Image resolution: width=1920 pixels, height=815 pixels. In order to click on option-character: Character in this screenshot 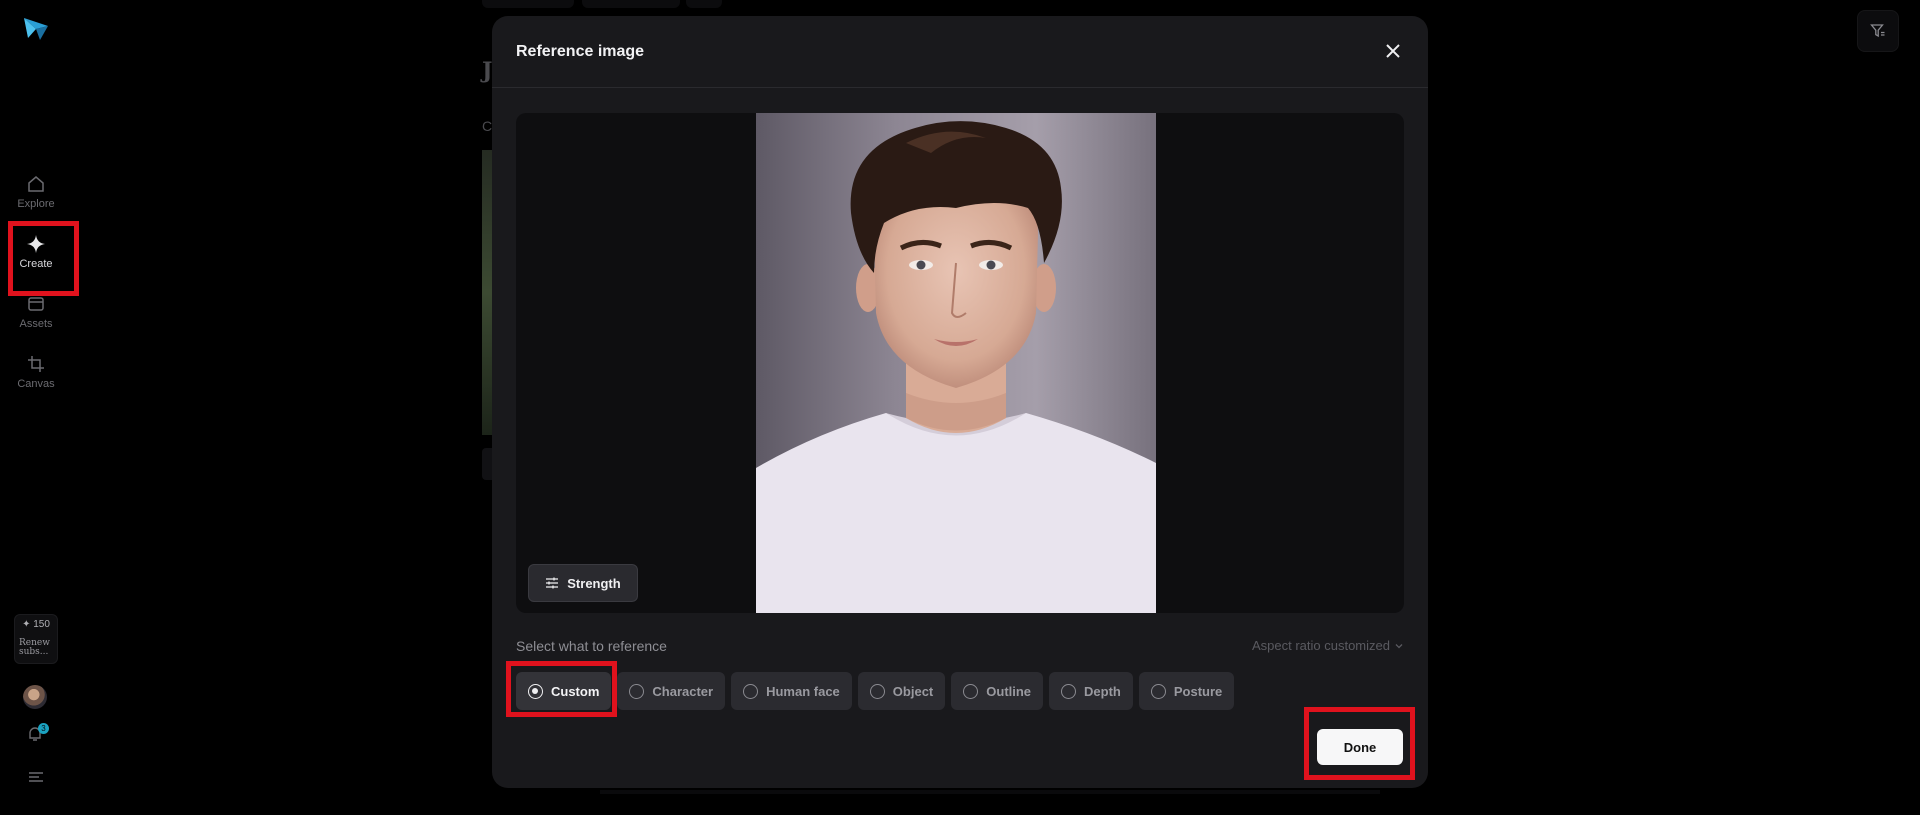, I will do `click(671, 691)`.